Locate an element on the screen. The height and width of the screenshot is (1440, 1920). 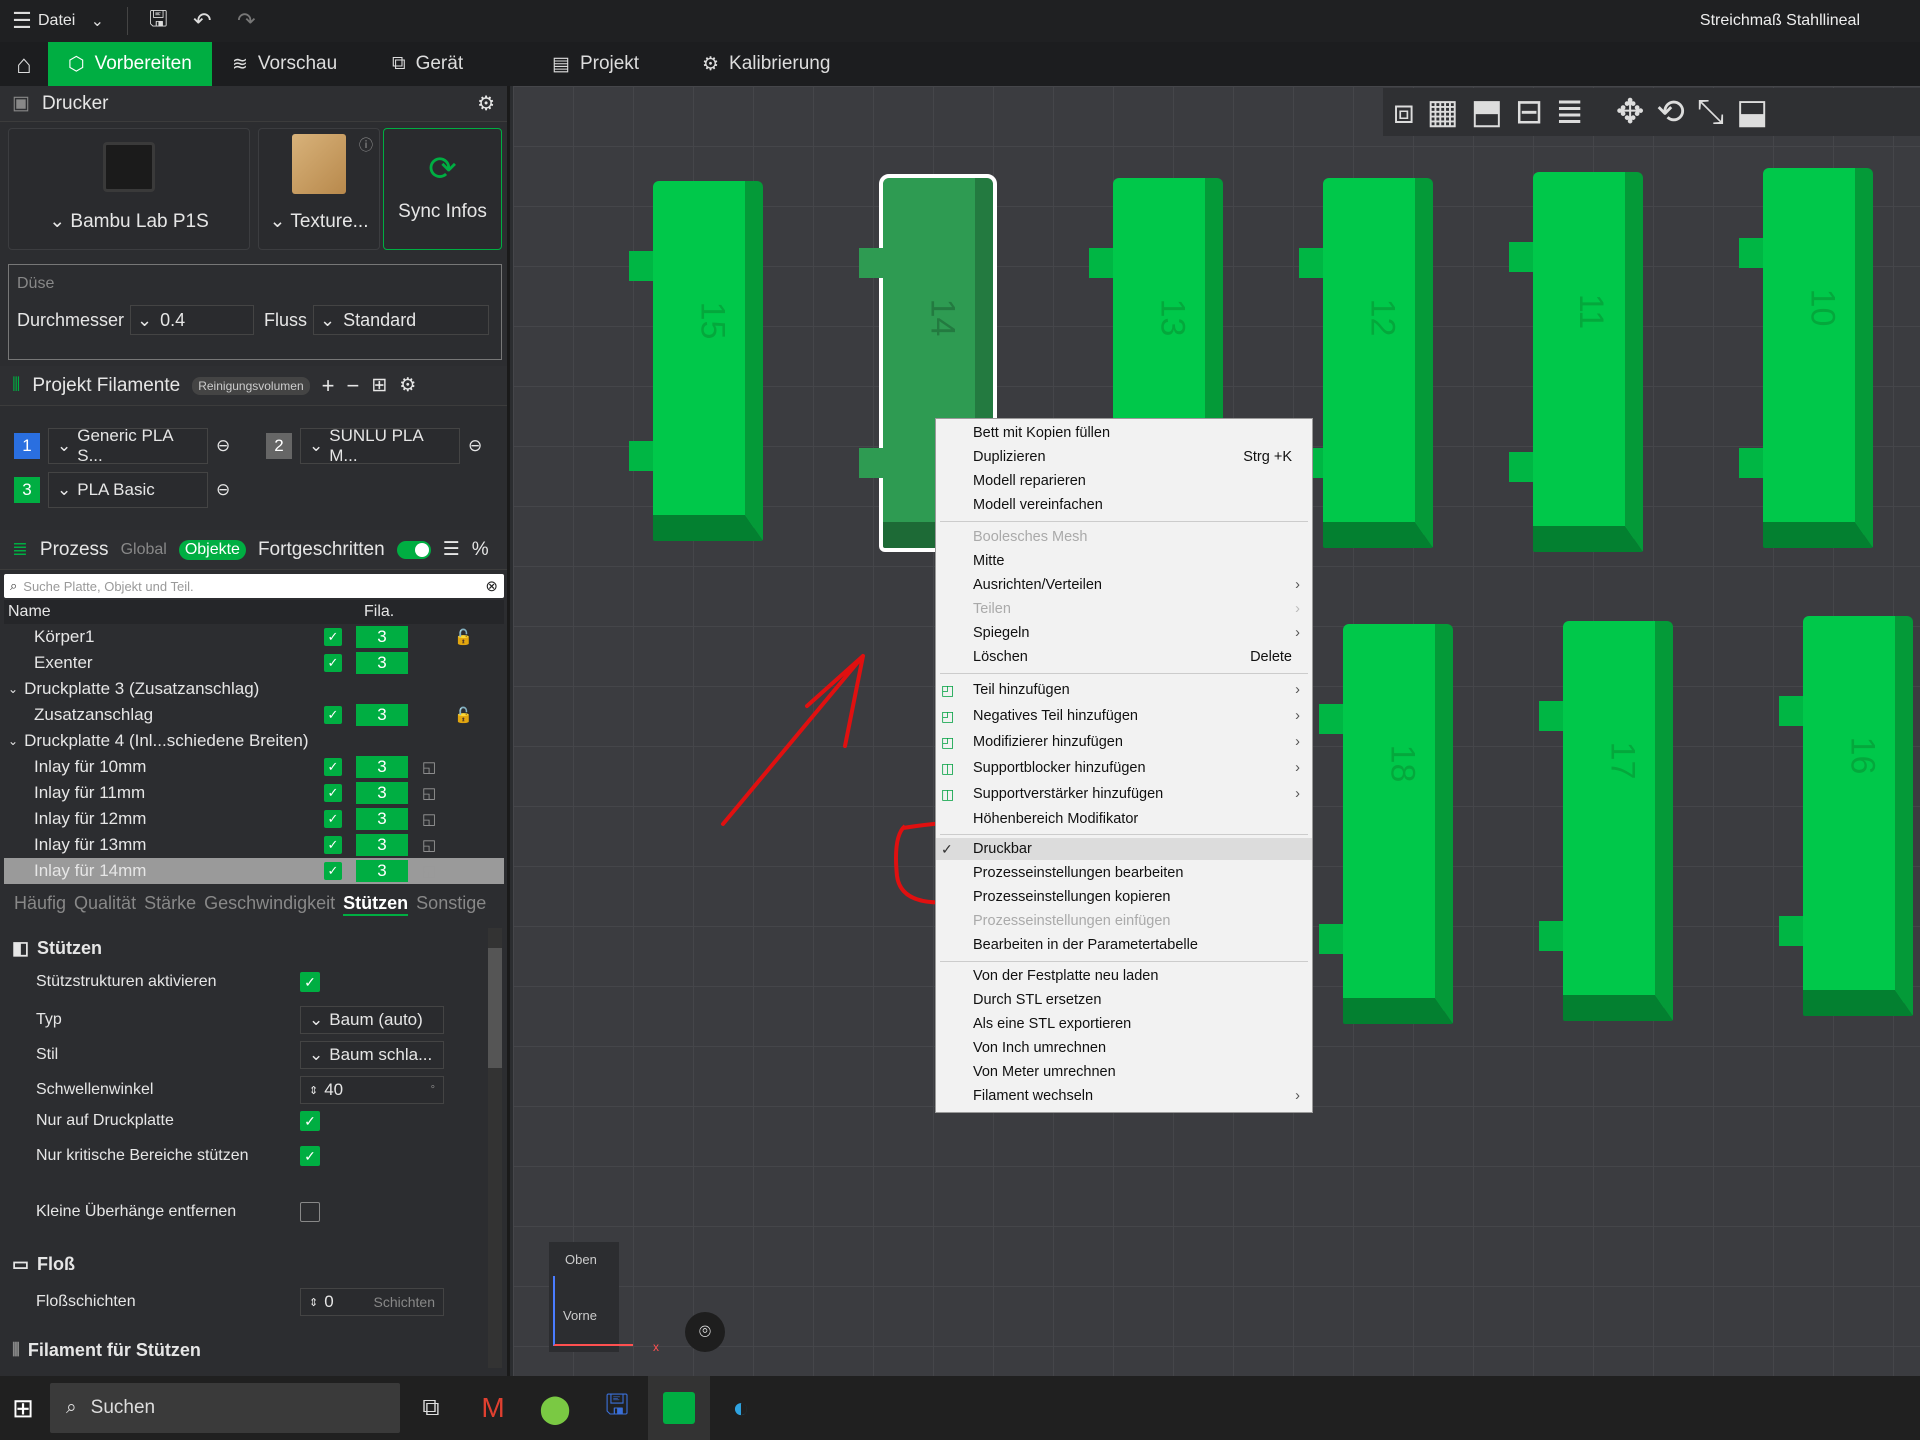
menu-item-duplicate: Duplizieren Strg +K is located at coordinates (1124, 457).